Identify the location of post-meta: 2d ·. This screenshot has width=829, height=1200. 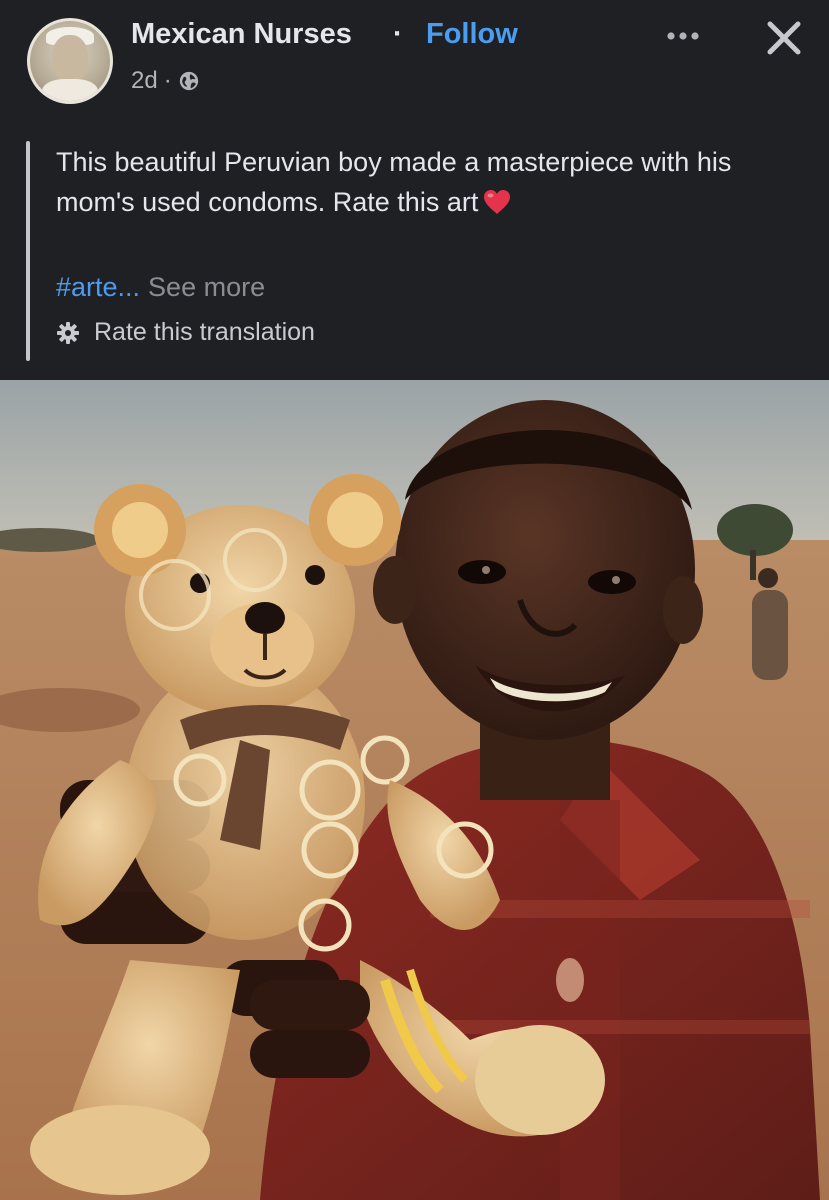
(165, 81).